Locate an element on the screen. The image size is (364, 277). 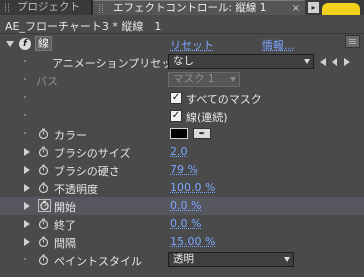
animation-preset-dropdown: なし is located at coordinates (241, 61).